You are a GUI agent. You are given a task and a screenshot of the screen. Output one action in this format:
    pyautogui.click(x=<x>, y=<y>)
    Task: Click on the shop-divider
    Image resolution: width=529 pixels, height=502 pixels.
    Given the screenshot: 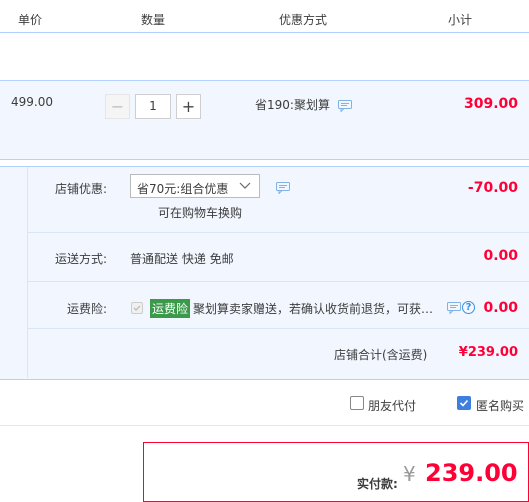 What is the action you would take?
    pyautogui.click(x=27, y=272)
    